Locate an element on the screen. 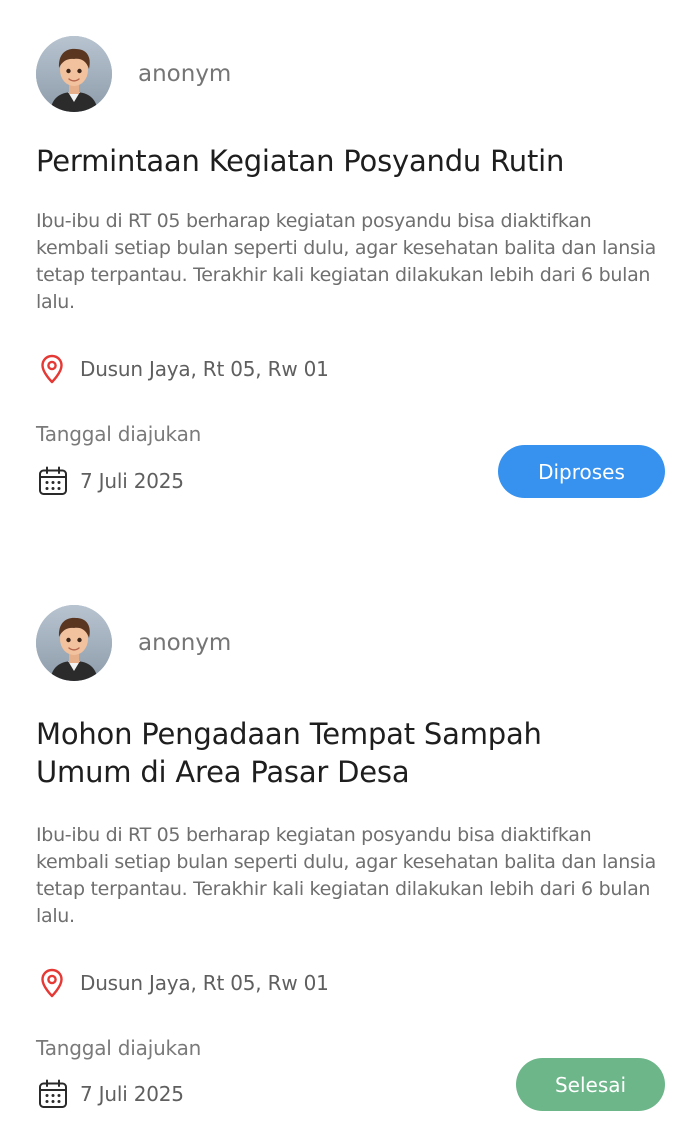 Image resolution: width=700 pixels, height=1147 pixels. report-title: Permintaan Kegiatan Posyandu Rutin is located at coordinates (300, 161).